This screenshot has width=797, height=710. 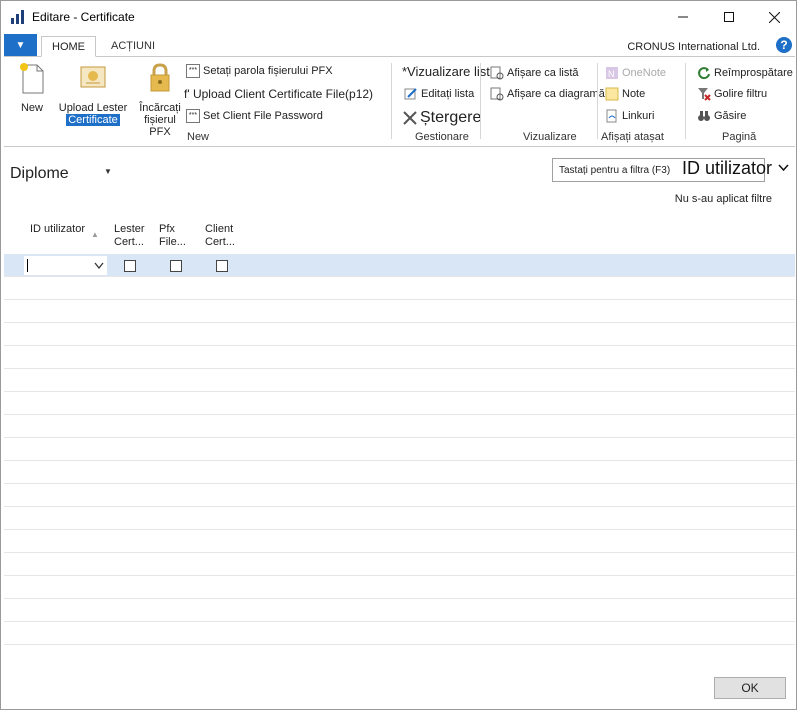 I want to click on minimize-button, so click(x=683, y=17).